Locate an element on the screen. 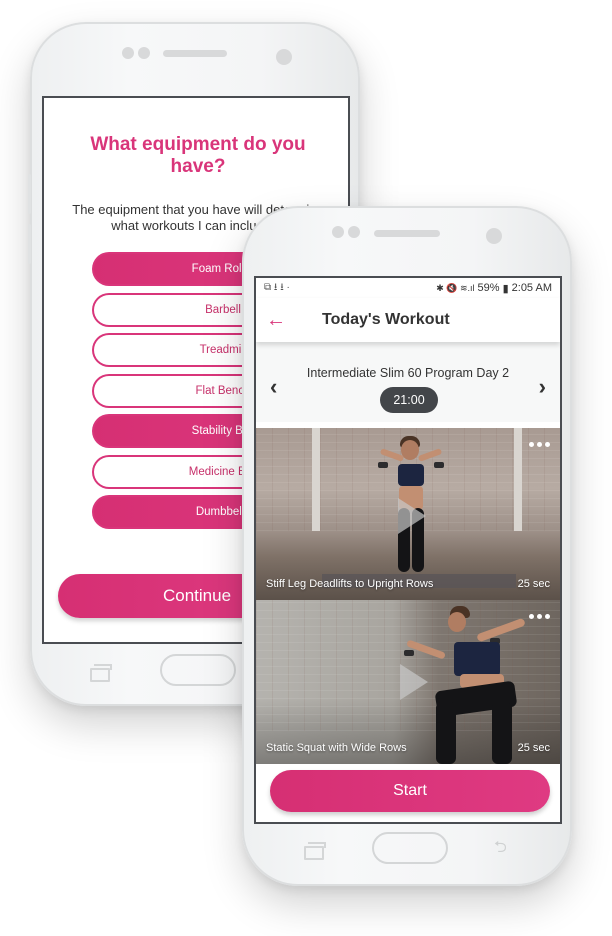 The image size is (612, 936). battery-percent: 59% is located at coordinates (488, 288).